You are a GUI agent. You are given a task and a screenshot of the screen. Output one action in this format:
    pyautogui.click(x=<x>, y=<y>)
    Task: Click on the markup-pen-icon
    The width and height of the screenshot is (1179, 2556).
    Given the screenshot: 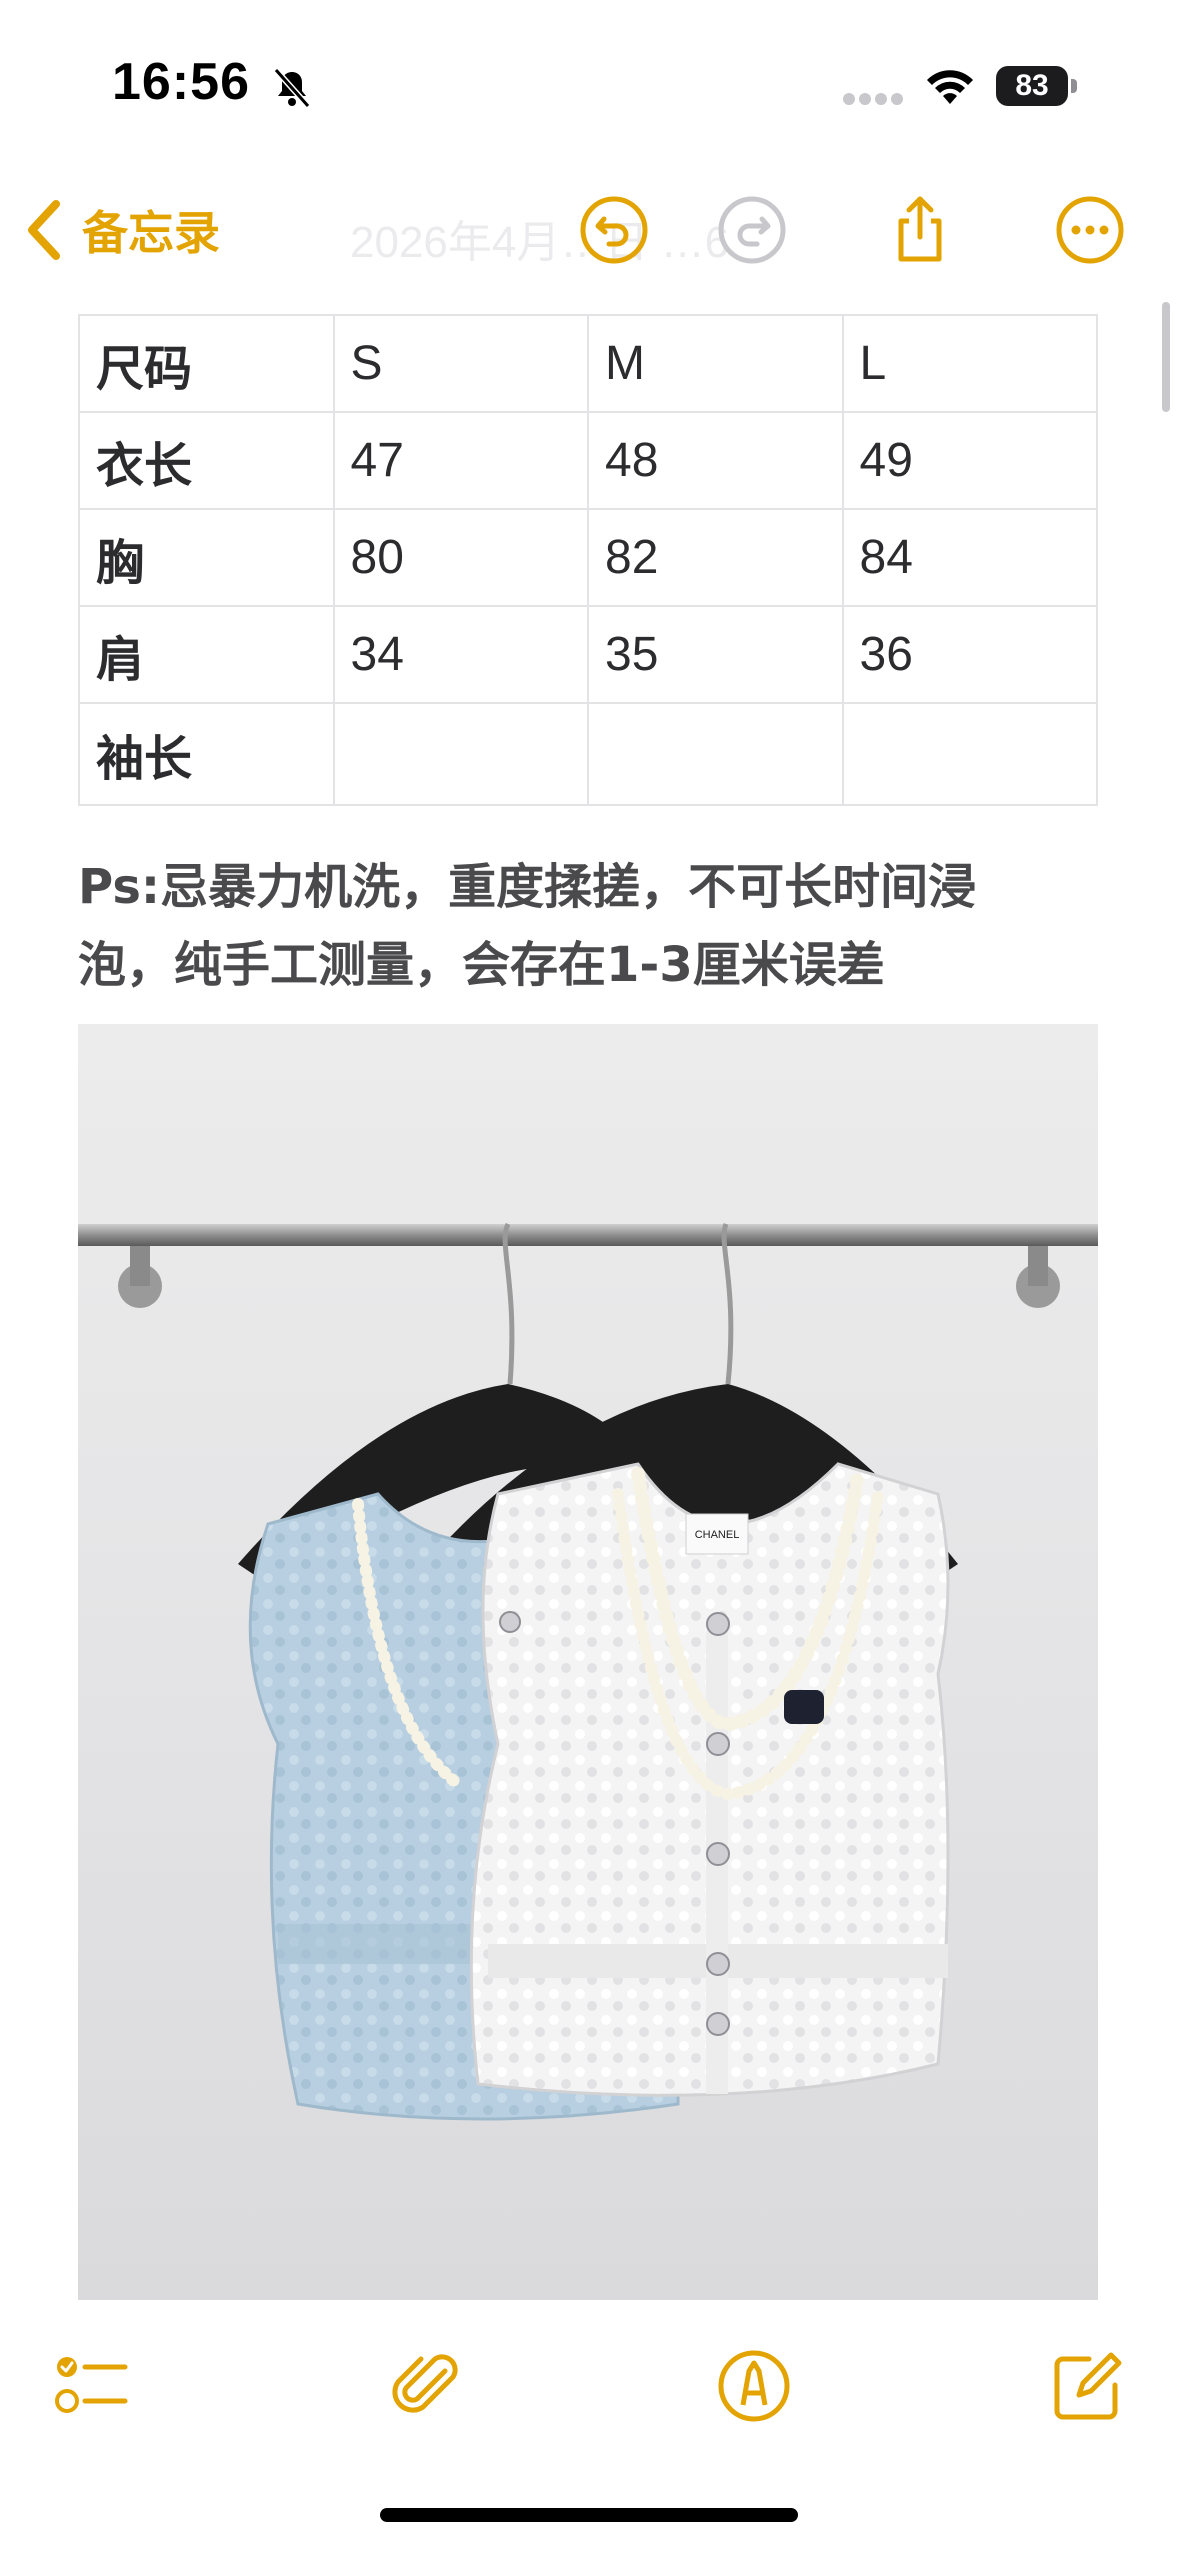 What is the action you would take?
    pyautogui.click(x=754, y=2386)
    